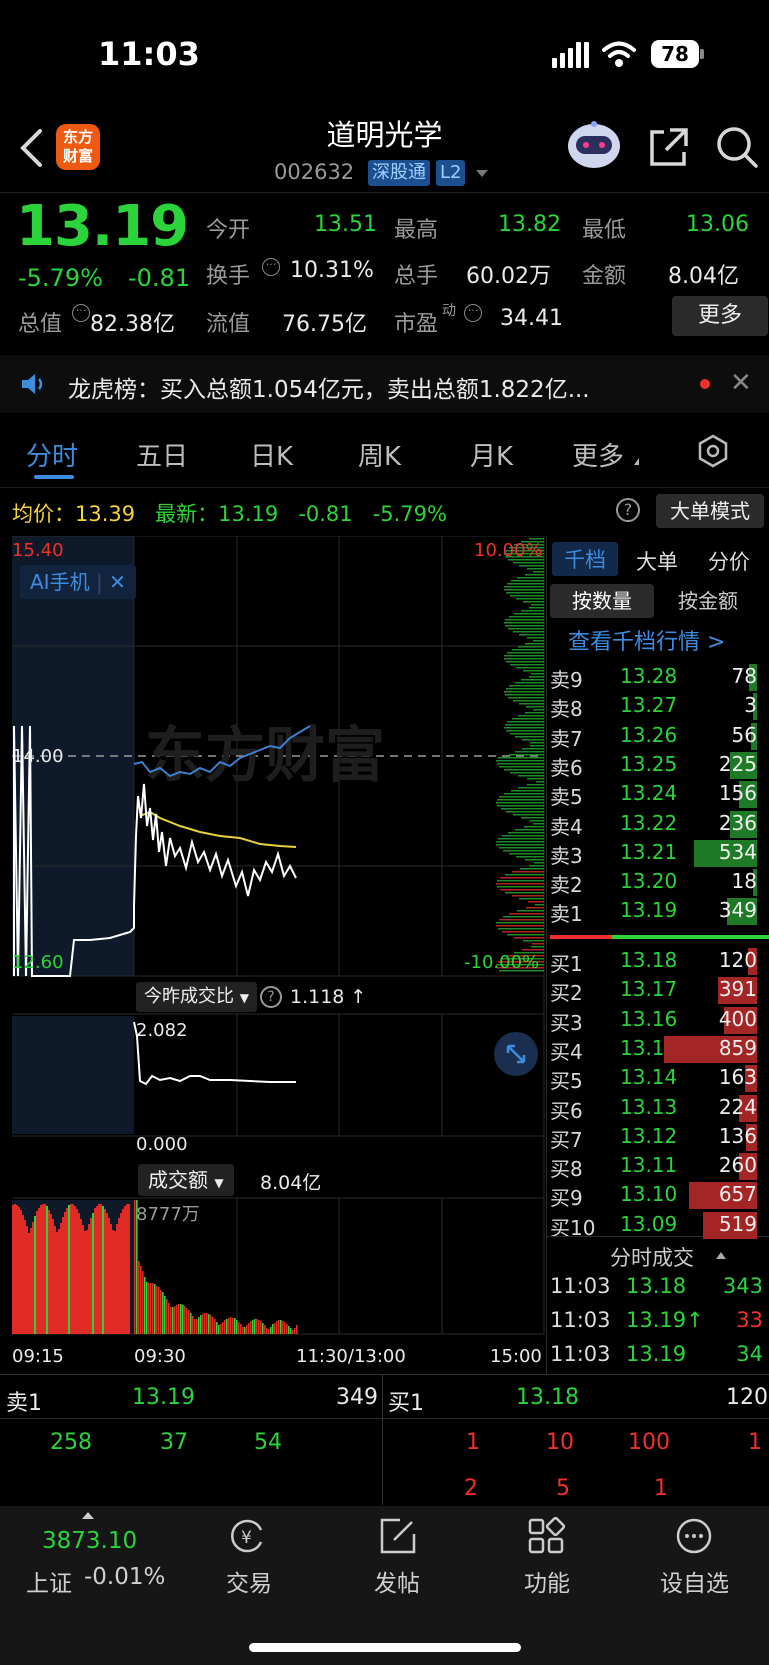  Describe the element at coordinates (598, 454) in the screenshot. I see `tab-more: 更多` at that location.